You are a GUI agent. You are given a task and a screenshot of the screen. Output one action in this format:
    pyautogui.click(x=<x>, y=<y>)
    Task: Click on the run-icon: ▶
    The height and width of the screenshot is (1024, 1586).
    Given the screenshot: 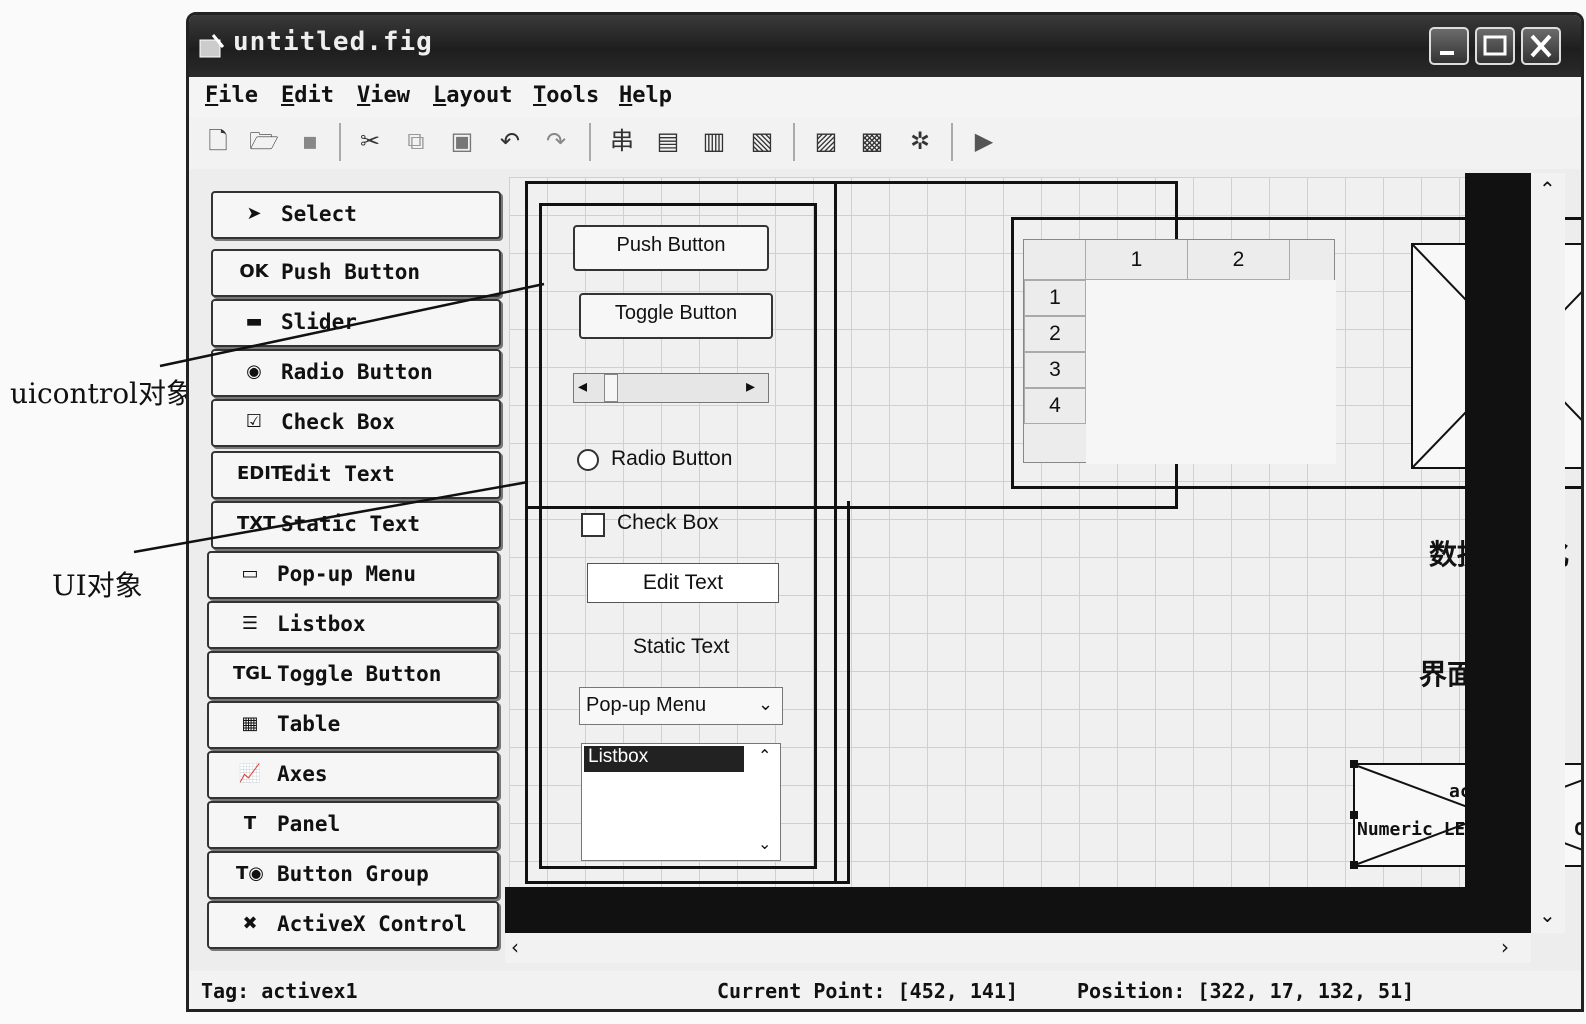 What is the action you would take?
    pyautogui.click(x=984, y=141)
    